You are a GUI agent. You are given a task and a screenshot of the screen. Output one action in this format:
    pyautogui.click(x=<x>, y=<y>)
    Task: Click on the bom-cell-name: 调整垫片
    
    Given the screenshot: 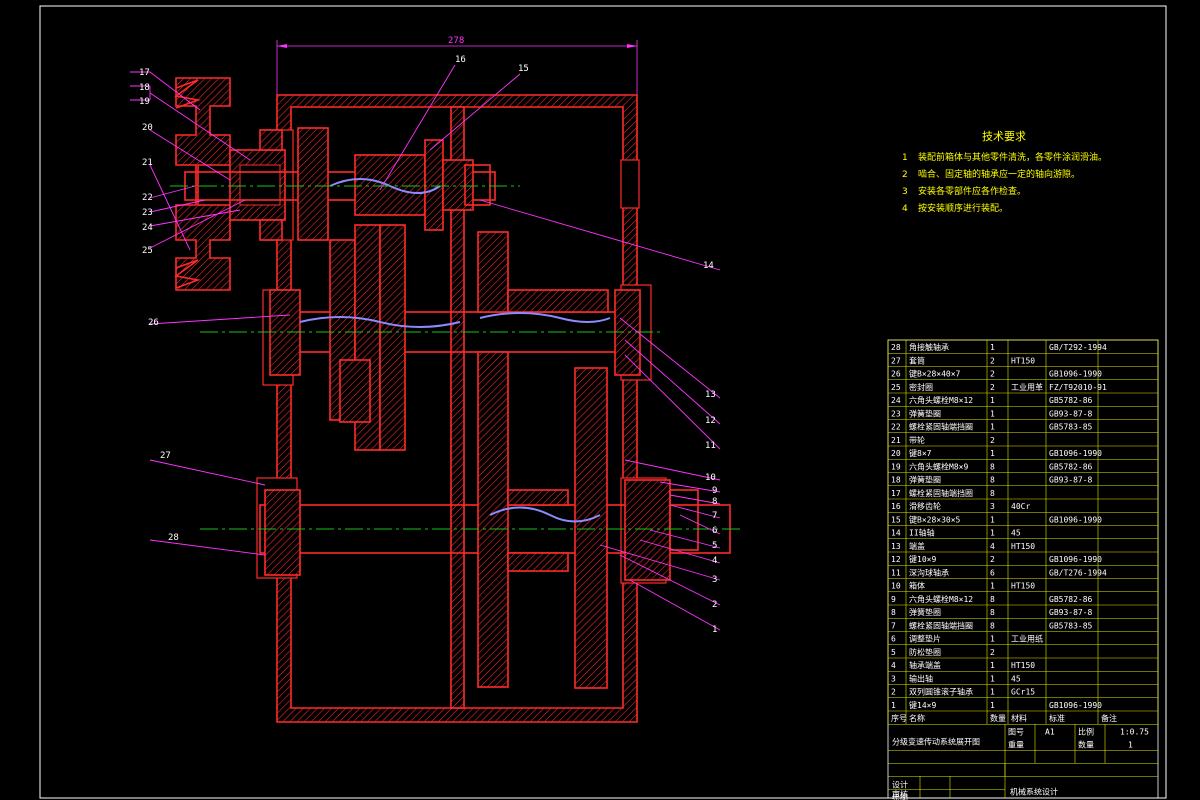 What is the action you would take?
    pyautogui.click(x=925, y=639)
    